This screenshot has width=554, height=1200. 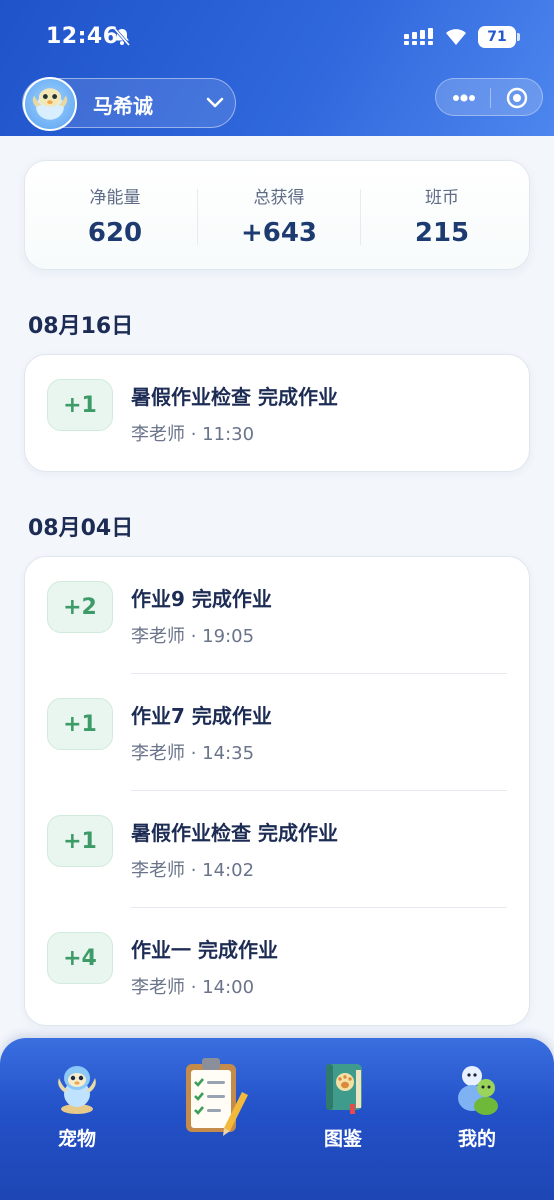 What do you see at coordinates (476, 1139) in the screenshot?
I see `nav-label: 我的` at bounding box center [476, 1139].